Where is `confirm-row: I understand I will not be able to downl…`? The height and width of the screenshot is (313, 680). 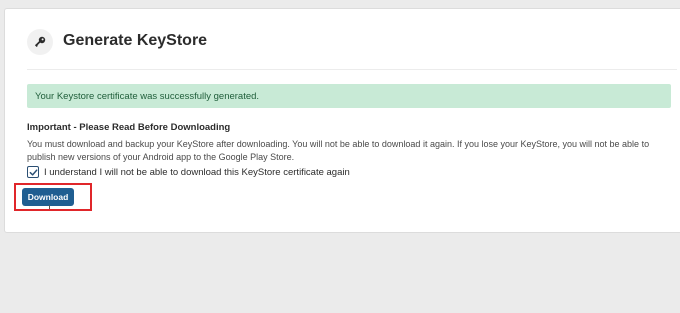 confirm-row: I understand I will not be able to downl… is located at coordinates (188, 172).